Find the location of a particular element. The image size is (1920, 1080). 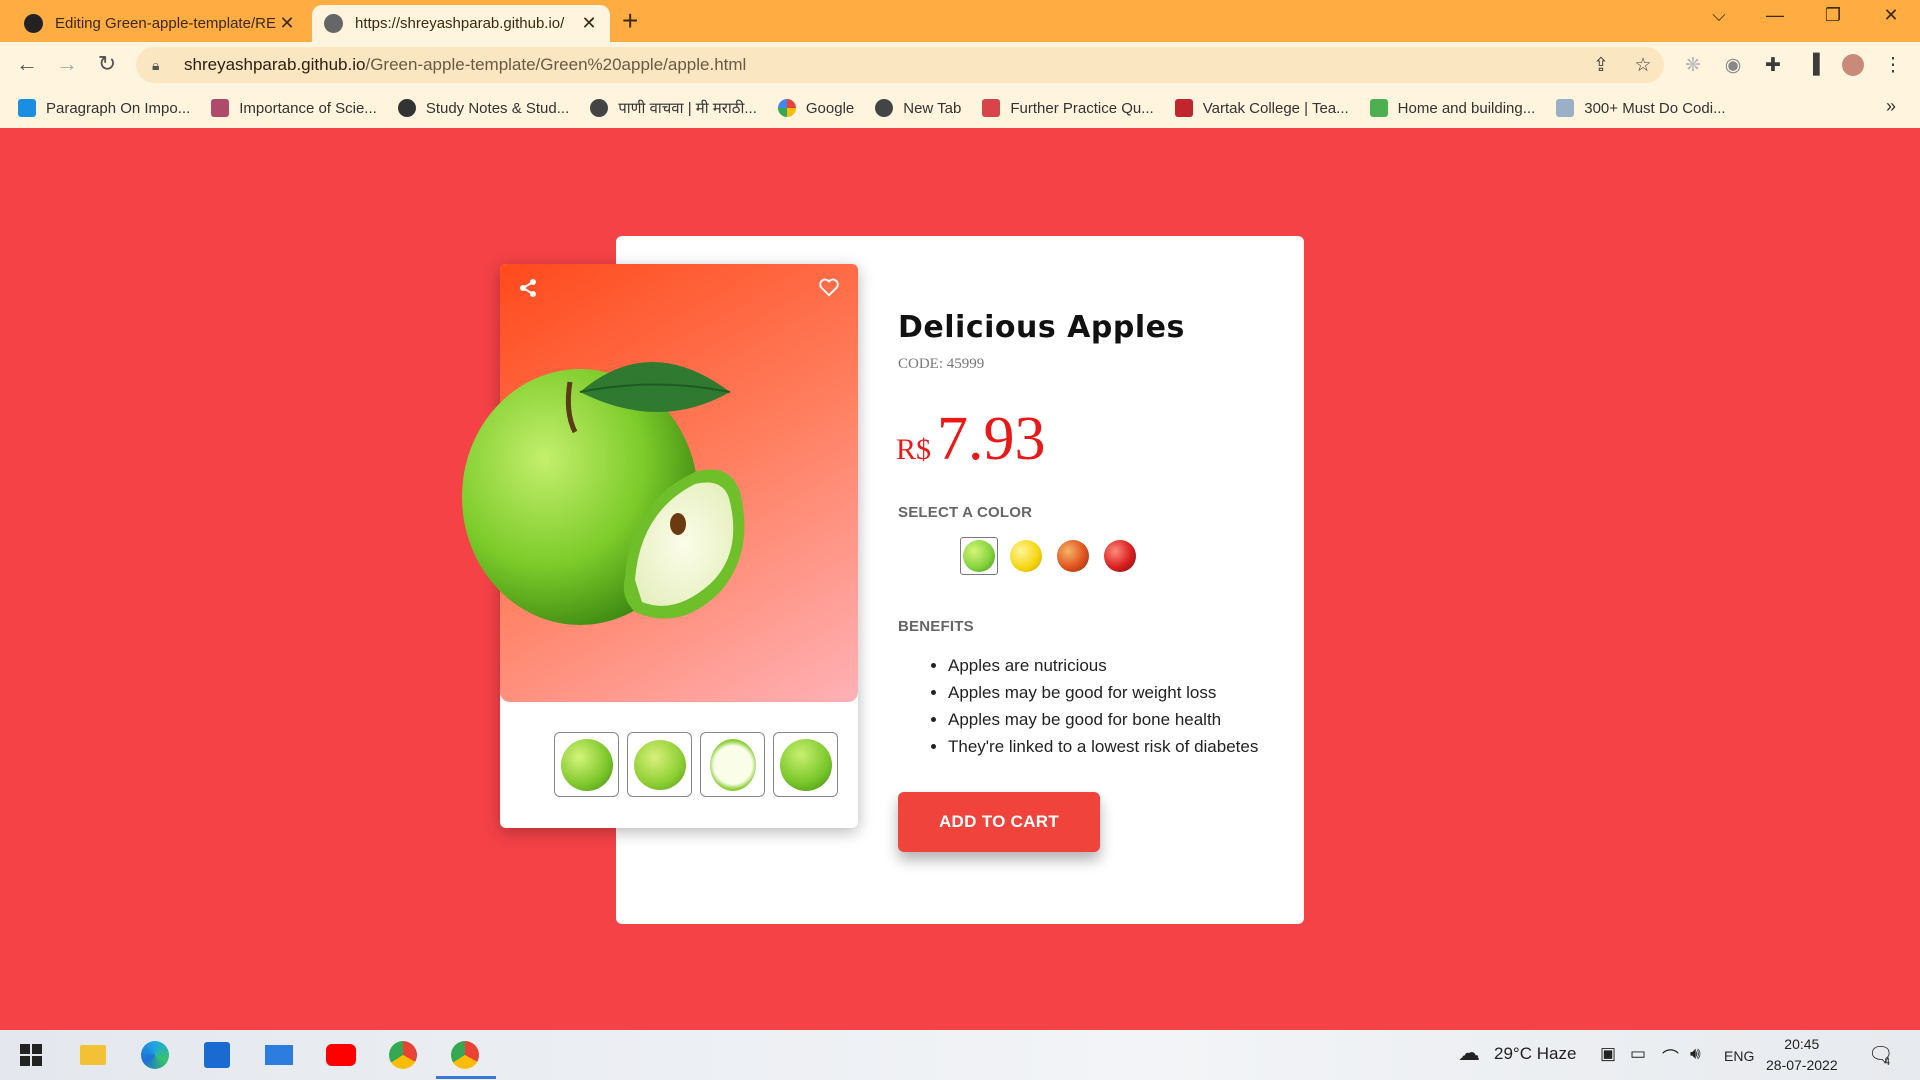

tab-github-editing: Editing Green-apple-template/RE ✕ is located at coordinates (160, 23).